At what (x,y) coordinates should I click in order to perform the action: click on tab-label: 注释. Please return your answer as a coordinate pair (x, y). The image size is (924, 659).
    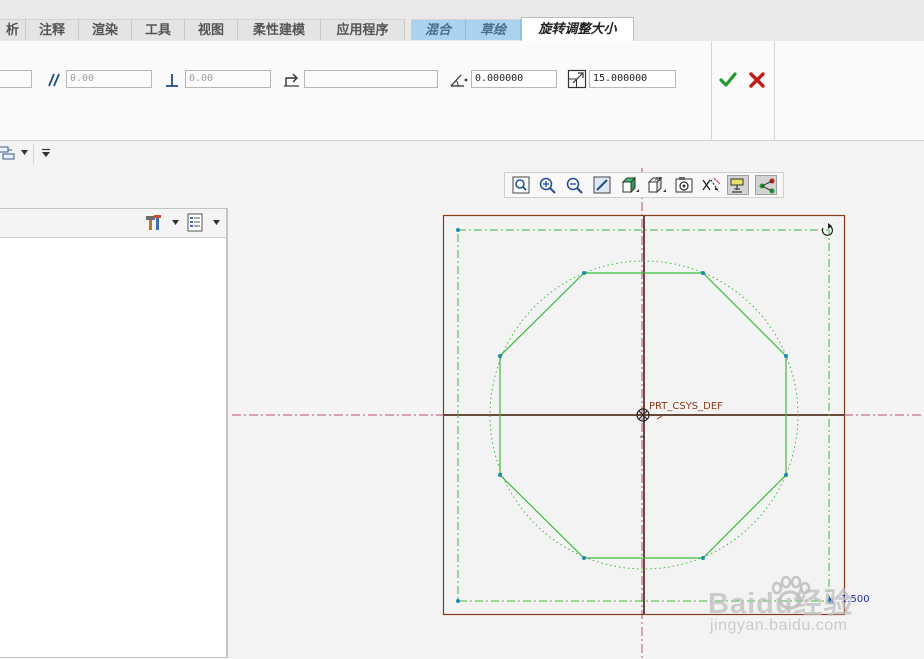
    Looking at the image, I should click on (51, 30).